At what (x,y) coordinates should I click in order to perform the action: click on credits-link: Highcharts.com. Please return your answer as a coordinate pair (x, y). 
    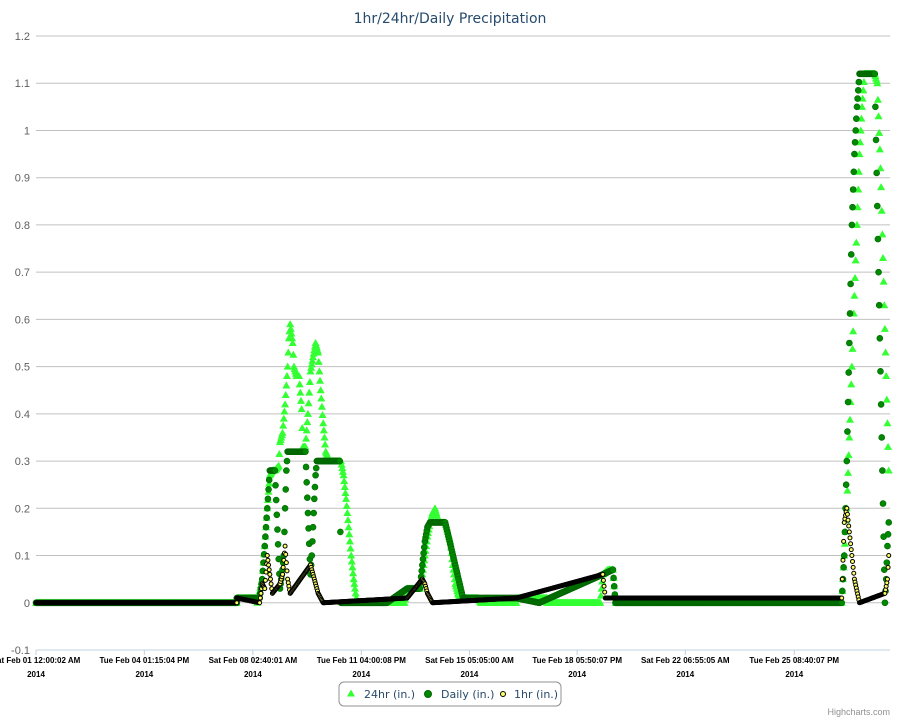
    Looking at the image, I should click on (858, 712).